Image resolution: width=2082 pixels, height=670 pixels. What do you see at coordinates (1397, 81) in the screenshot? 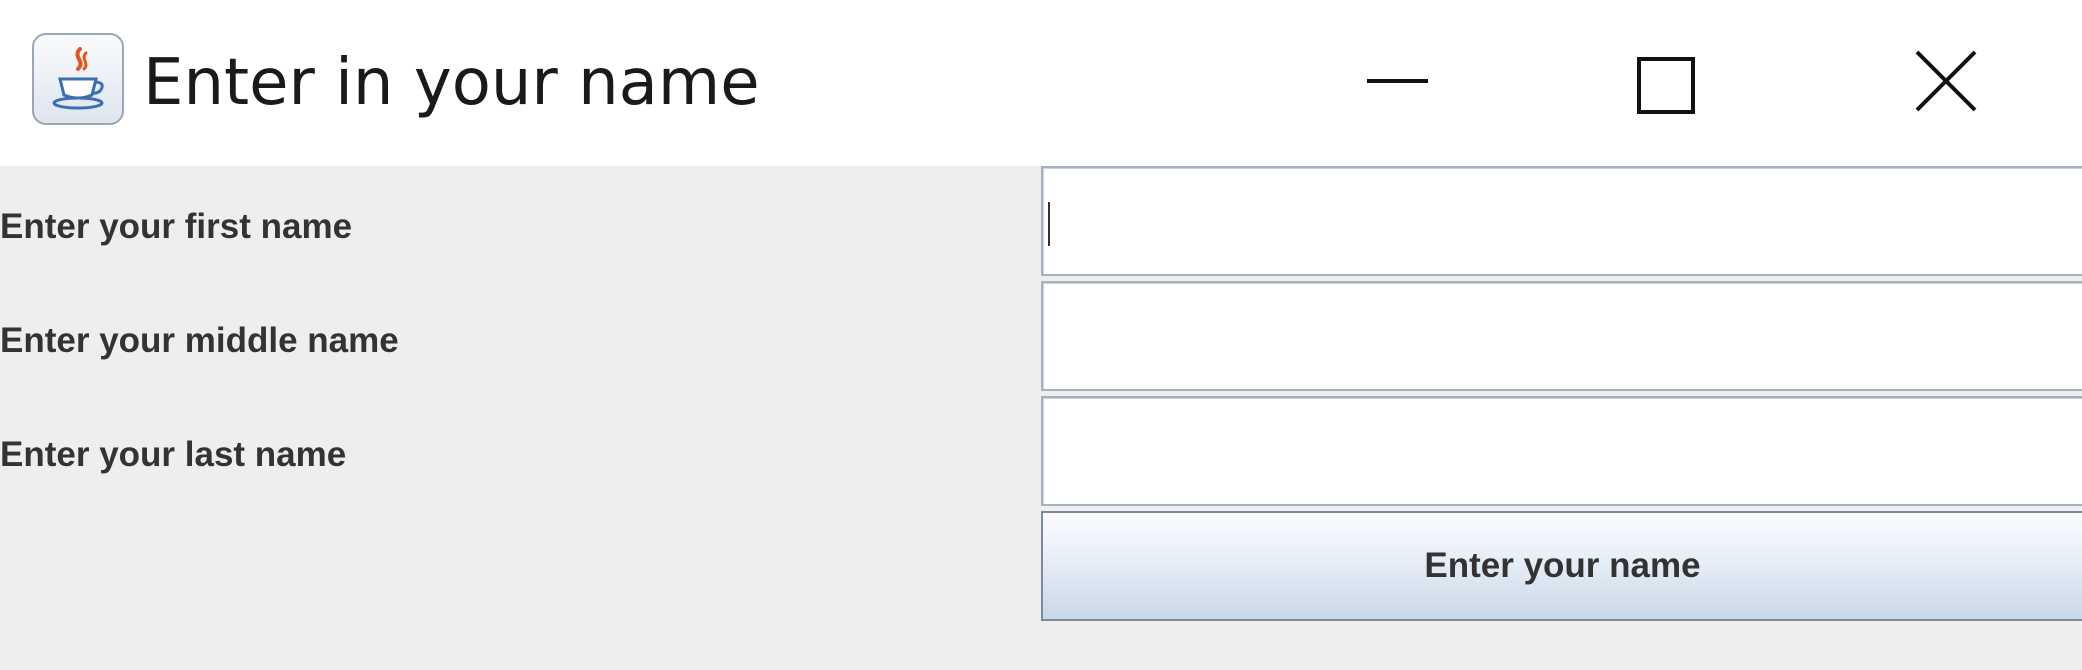
I see `minimize-icon` at bounding box center [1397, 81].